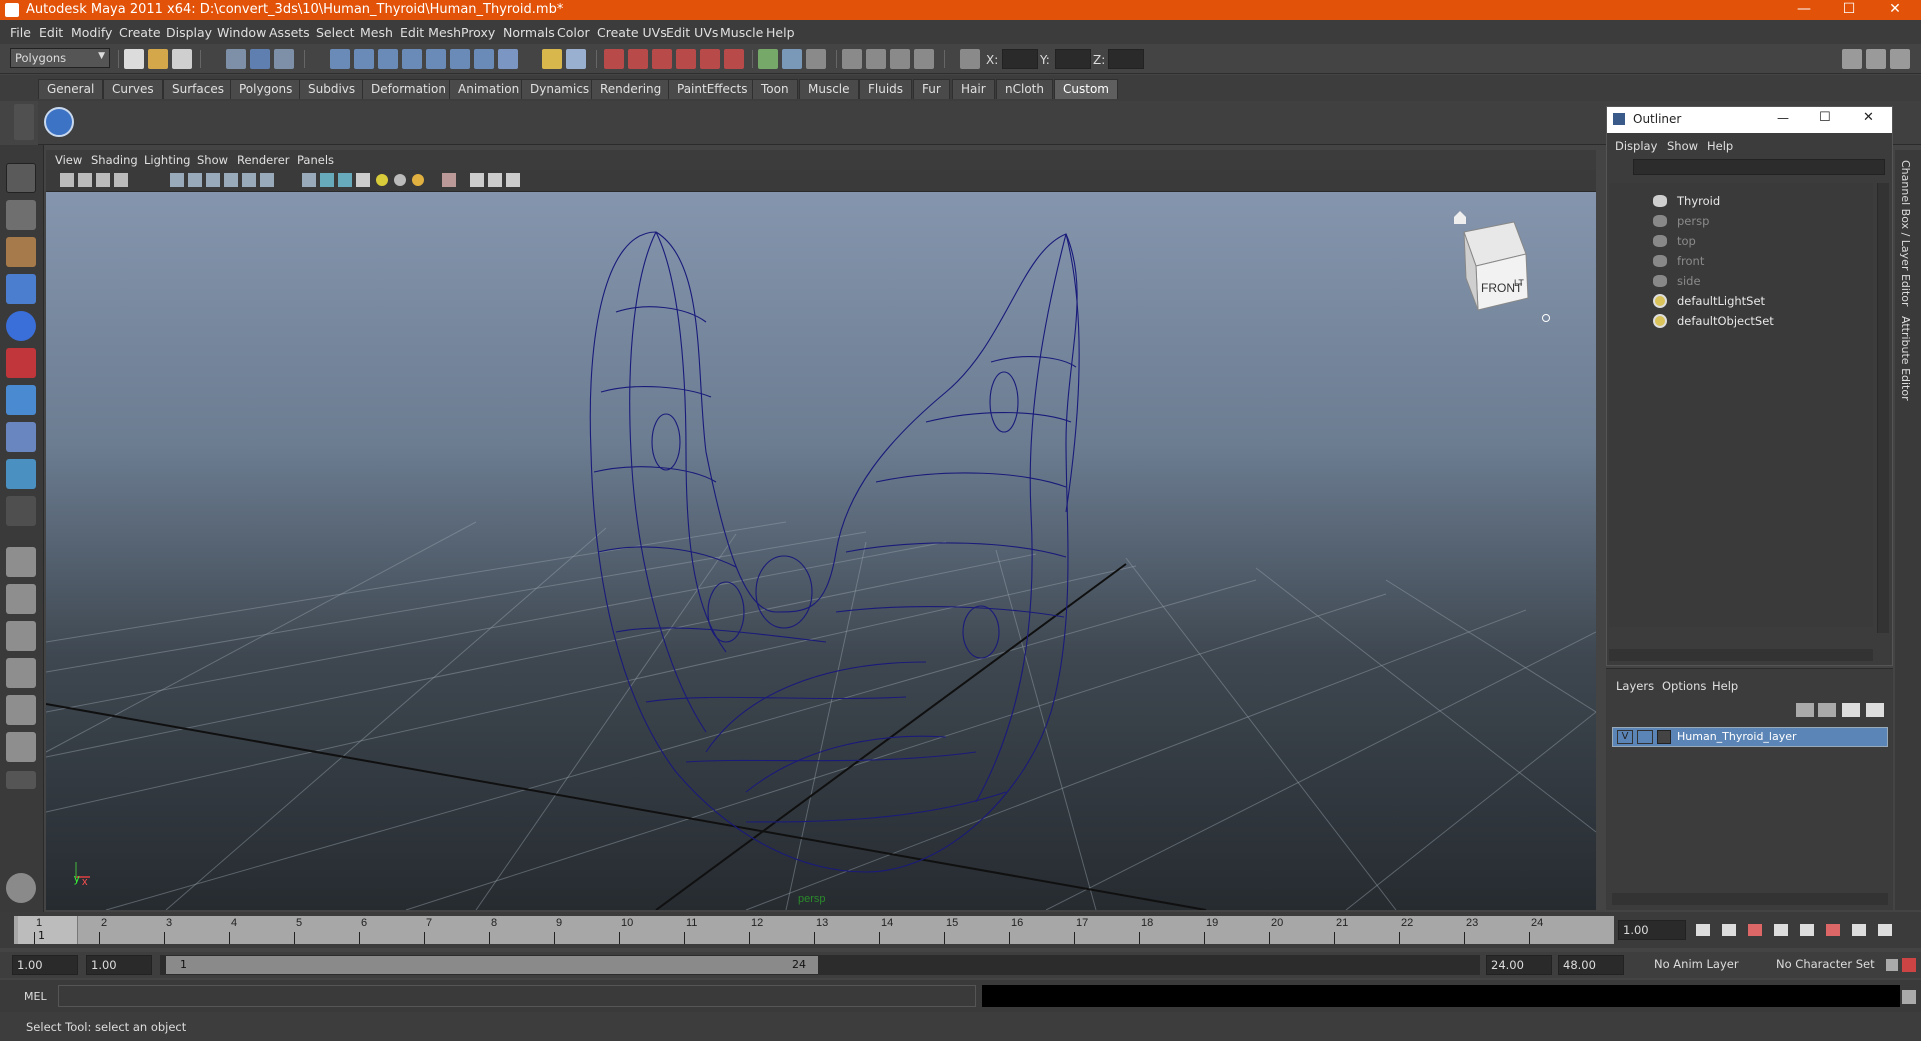 This screenshot has width=1921, height=1041. Describe the element at coordinates (1086, 89) in the screenshot. I see `shelf-tab-custom: Custom` at that location.